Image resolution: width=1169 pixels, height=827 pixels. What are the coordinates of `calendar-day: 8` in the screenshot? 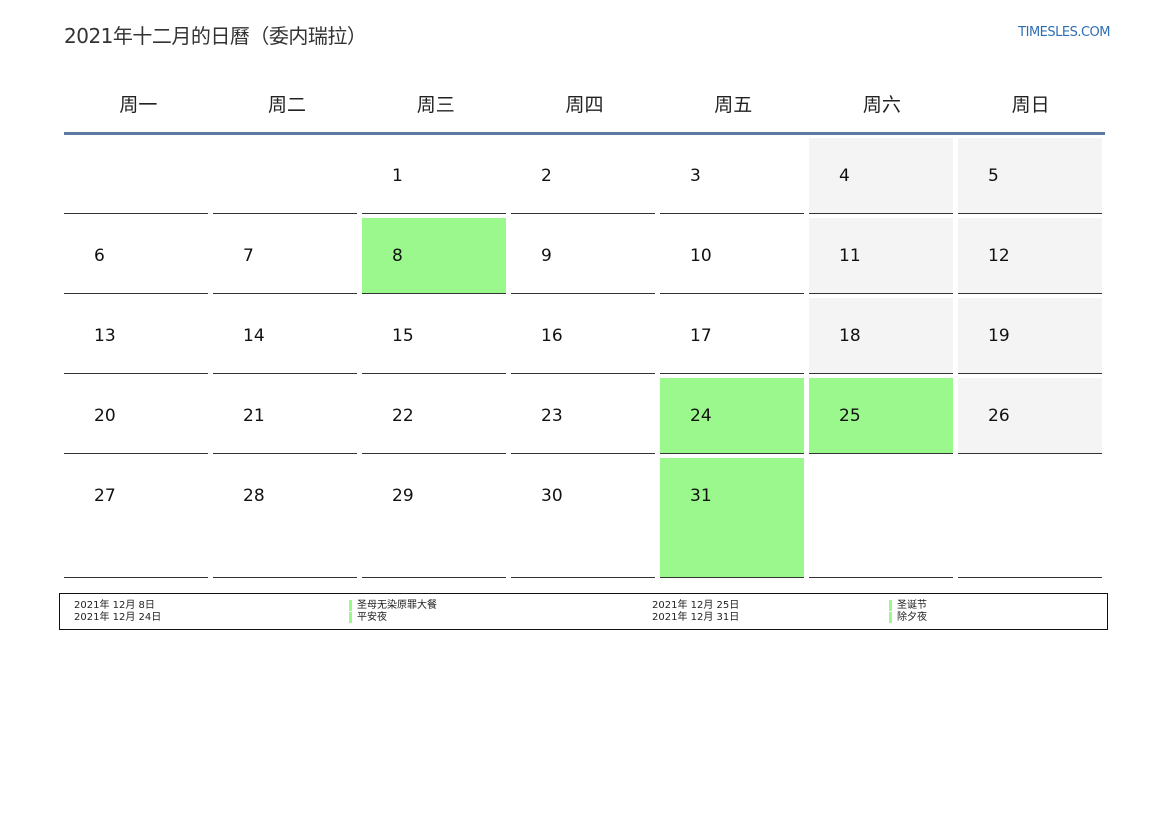 It's located at (434, 256).